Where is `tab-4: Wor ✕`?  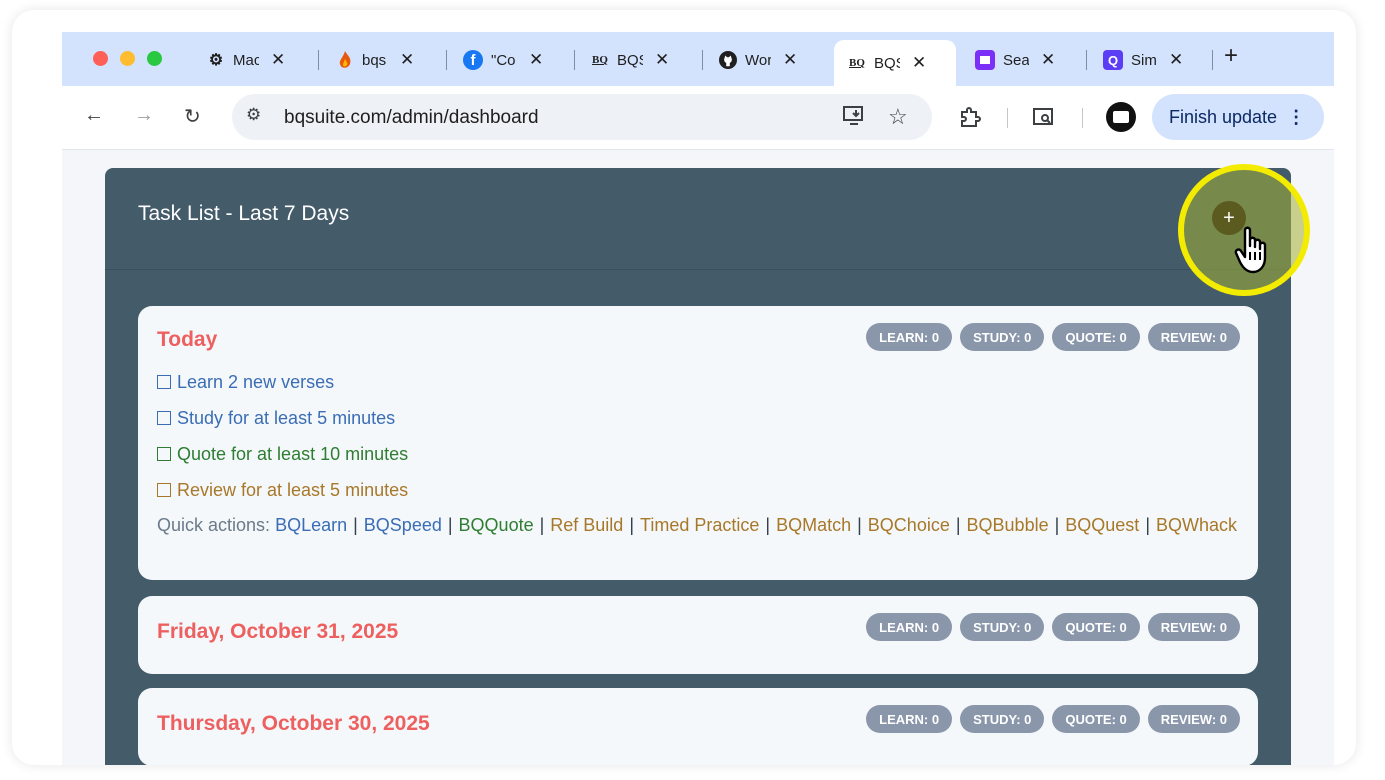
tab-4: Wor ✕ is located at coordinates (758, 60).